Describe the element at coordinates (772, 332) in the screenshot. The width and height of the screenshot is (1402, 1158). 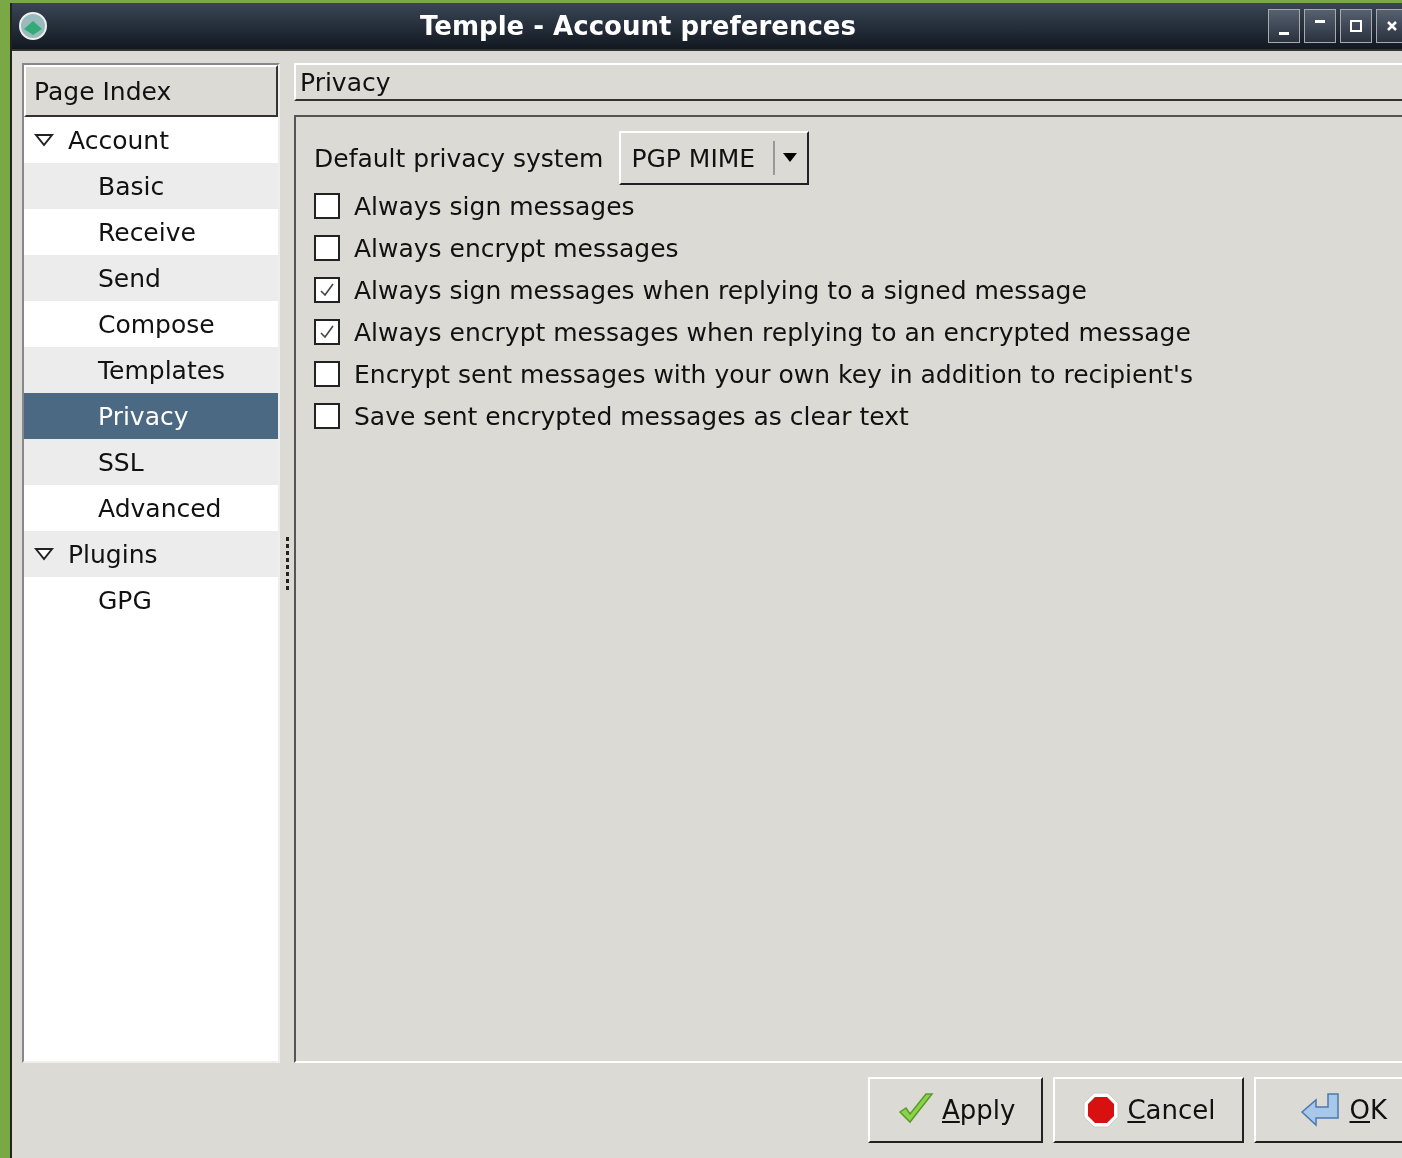
I see `checkbox-label: Always encrypt messages when replying to an encrypted message` at that location.